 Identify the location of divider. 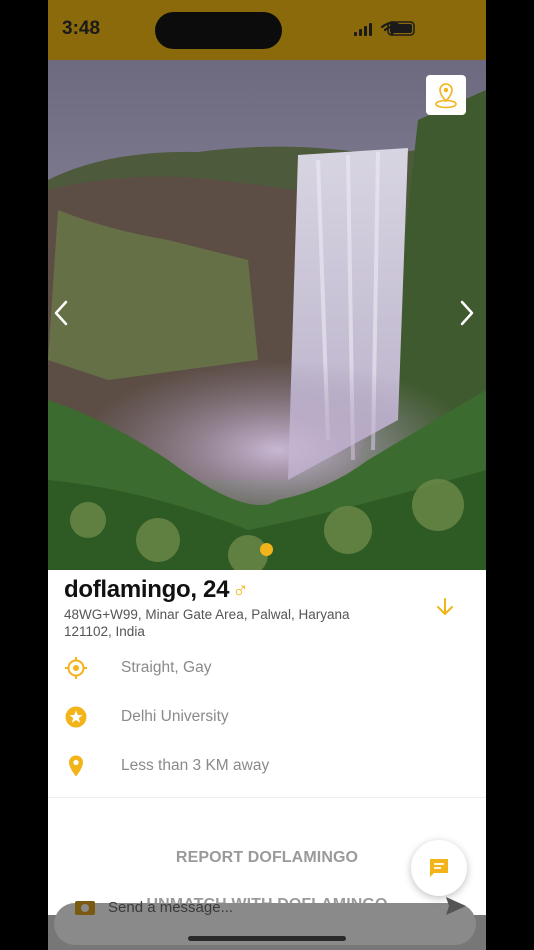
(267, 797).